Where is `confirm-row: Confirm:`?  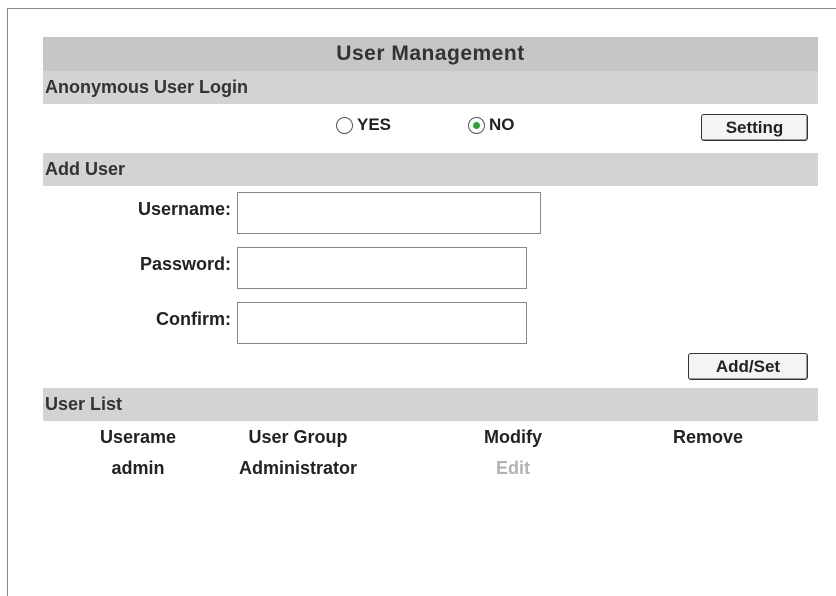 confirm-row: Confirm: is located at coordinates (430, 323).